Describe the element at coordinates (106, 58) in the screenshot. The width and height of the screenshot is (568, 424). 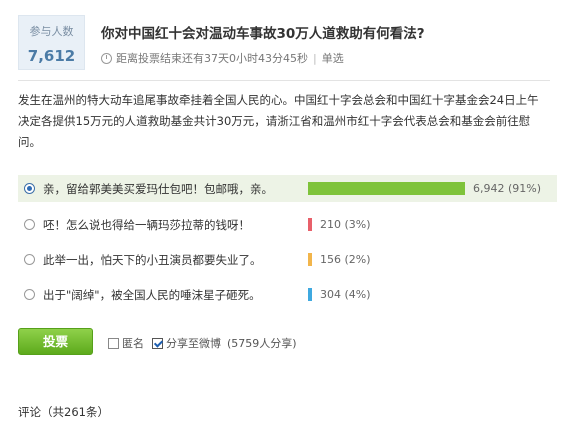
I see `clock-icon` at that location.